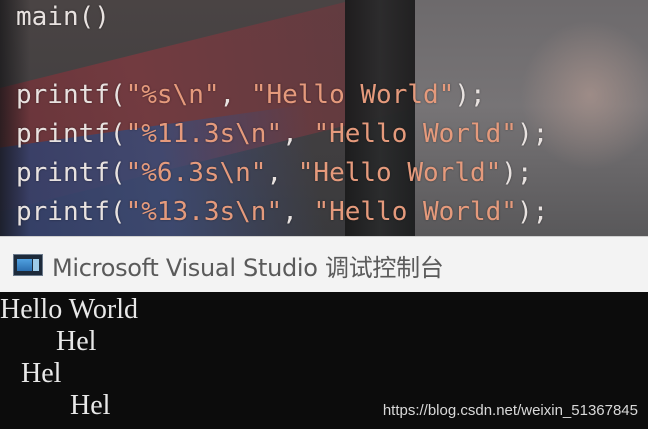 The image size is (648, 429). I want to click on string-literal: "%11.3s\n", so click(204, 134).